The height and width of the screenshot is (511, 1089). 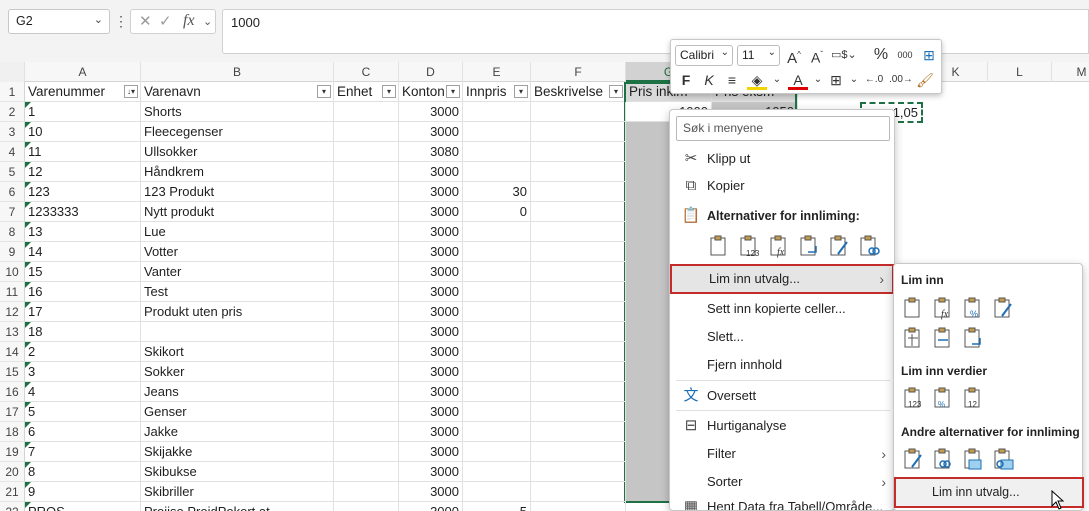 What do you see at coordinates (237, 372) in the screenshot?
I see `cell-b: Sokker` at bounding box center [237, 372].